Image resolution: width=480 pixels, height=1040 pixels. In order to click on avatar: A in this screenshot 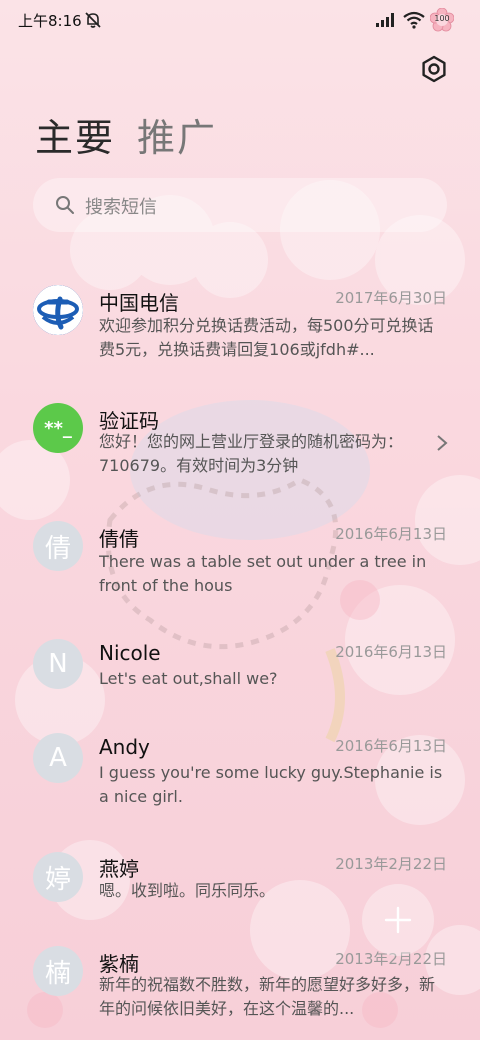, I will do `click(58, 758)`.